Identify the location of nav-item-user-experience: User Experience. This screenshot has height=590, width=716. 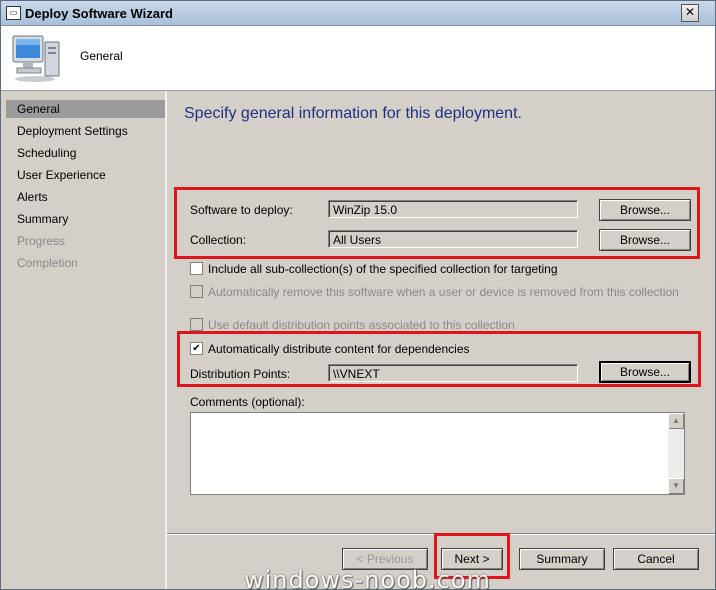
(85, 175).